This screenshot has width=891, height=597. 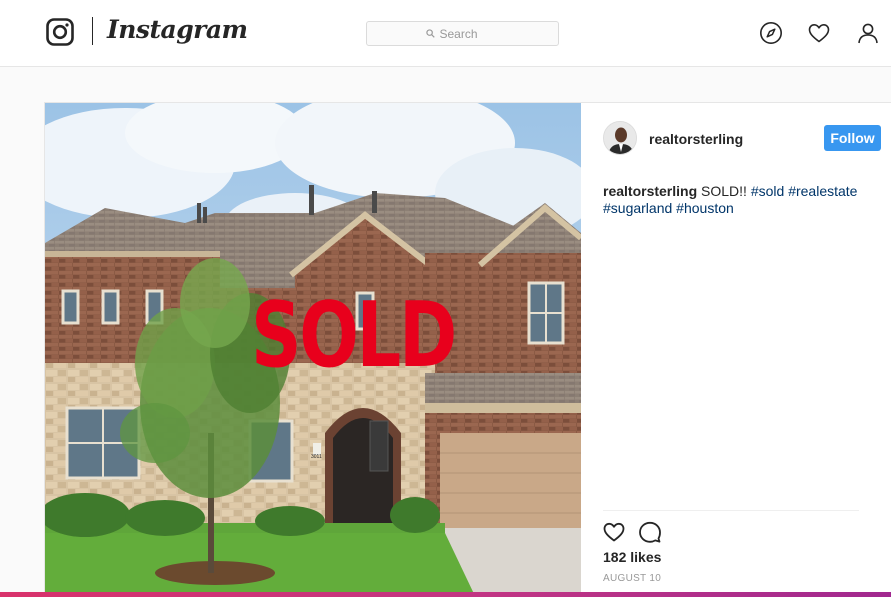 What do you see at coordinates (316, 457) in the screenshot?
I see `house-number-plaque: 3011` at bounding box center [316, 457].